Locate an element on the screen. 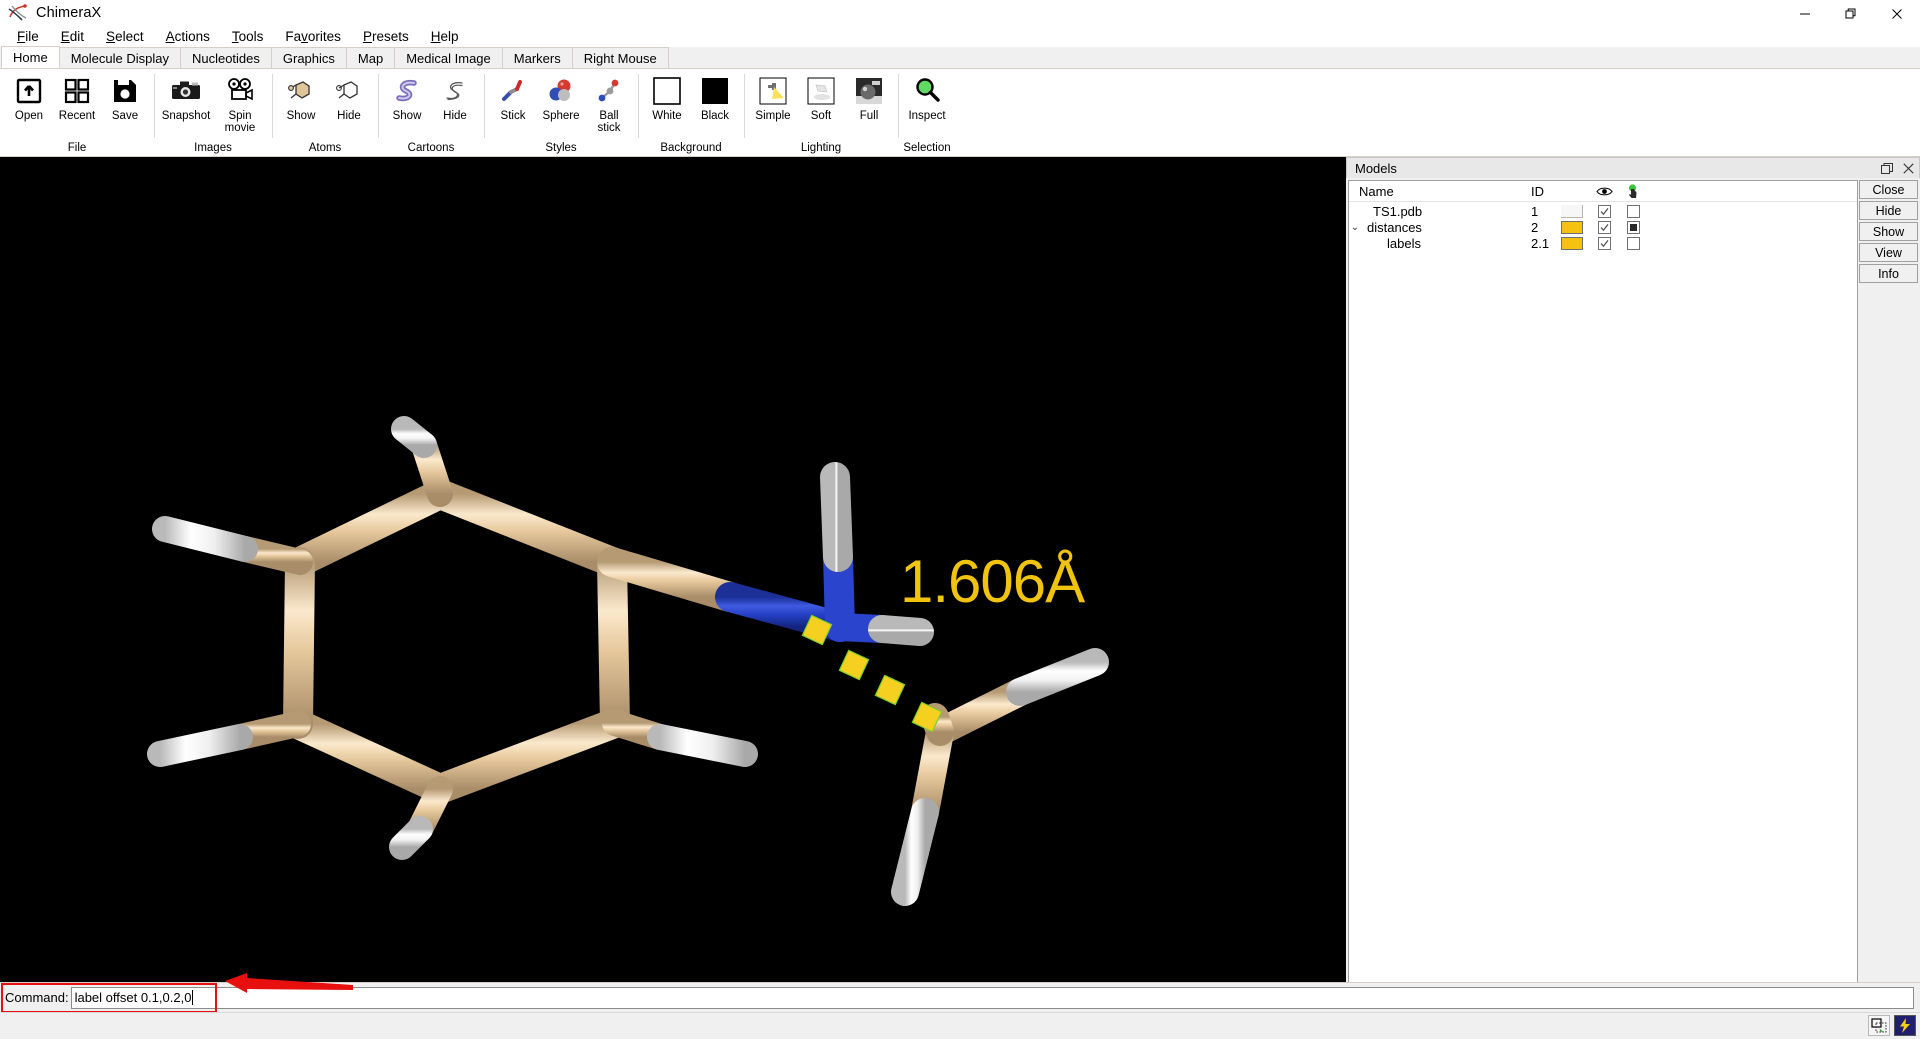 The image size is (1920, 1039). atoms-hide-button: Hide is located at coordinates (349, 95).